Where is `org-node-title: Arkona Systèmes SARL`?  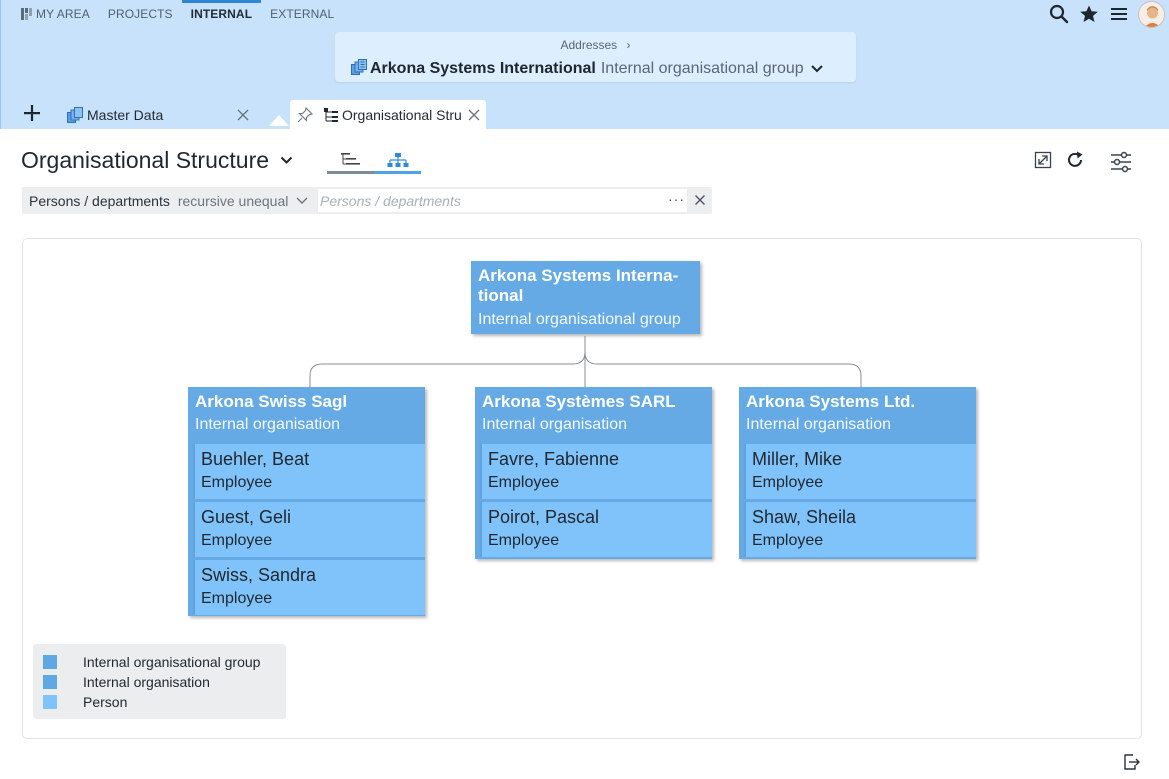 org-node-title: Arkona Systèmes SARL is located at coordinates (579, 401).